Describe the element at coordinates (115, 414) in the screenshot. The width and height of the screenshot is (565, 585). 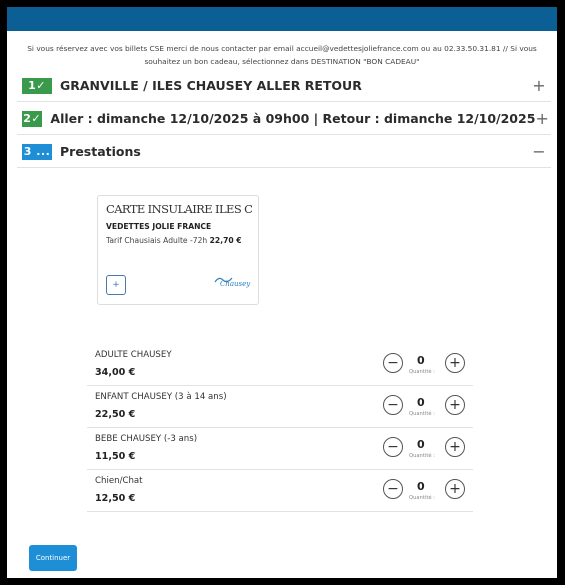
I see `product-price: 22,50 €` at that location.